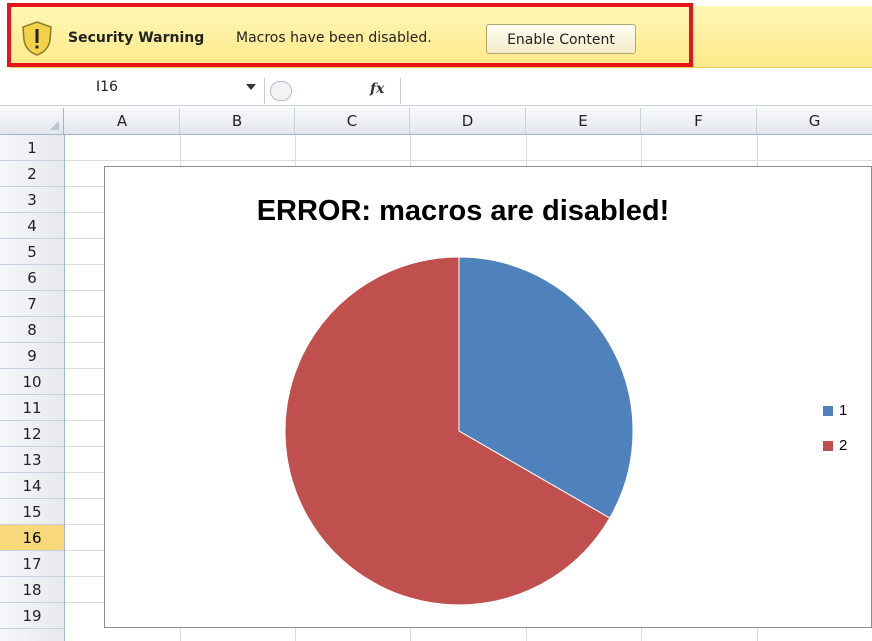 The height and width of the screenshot is (641, 872). What do you see at coordinates (583, 121) in the screenshot?
I see `column-header: E` at bounding box center [583, 121].